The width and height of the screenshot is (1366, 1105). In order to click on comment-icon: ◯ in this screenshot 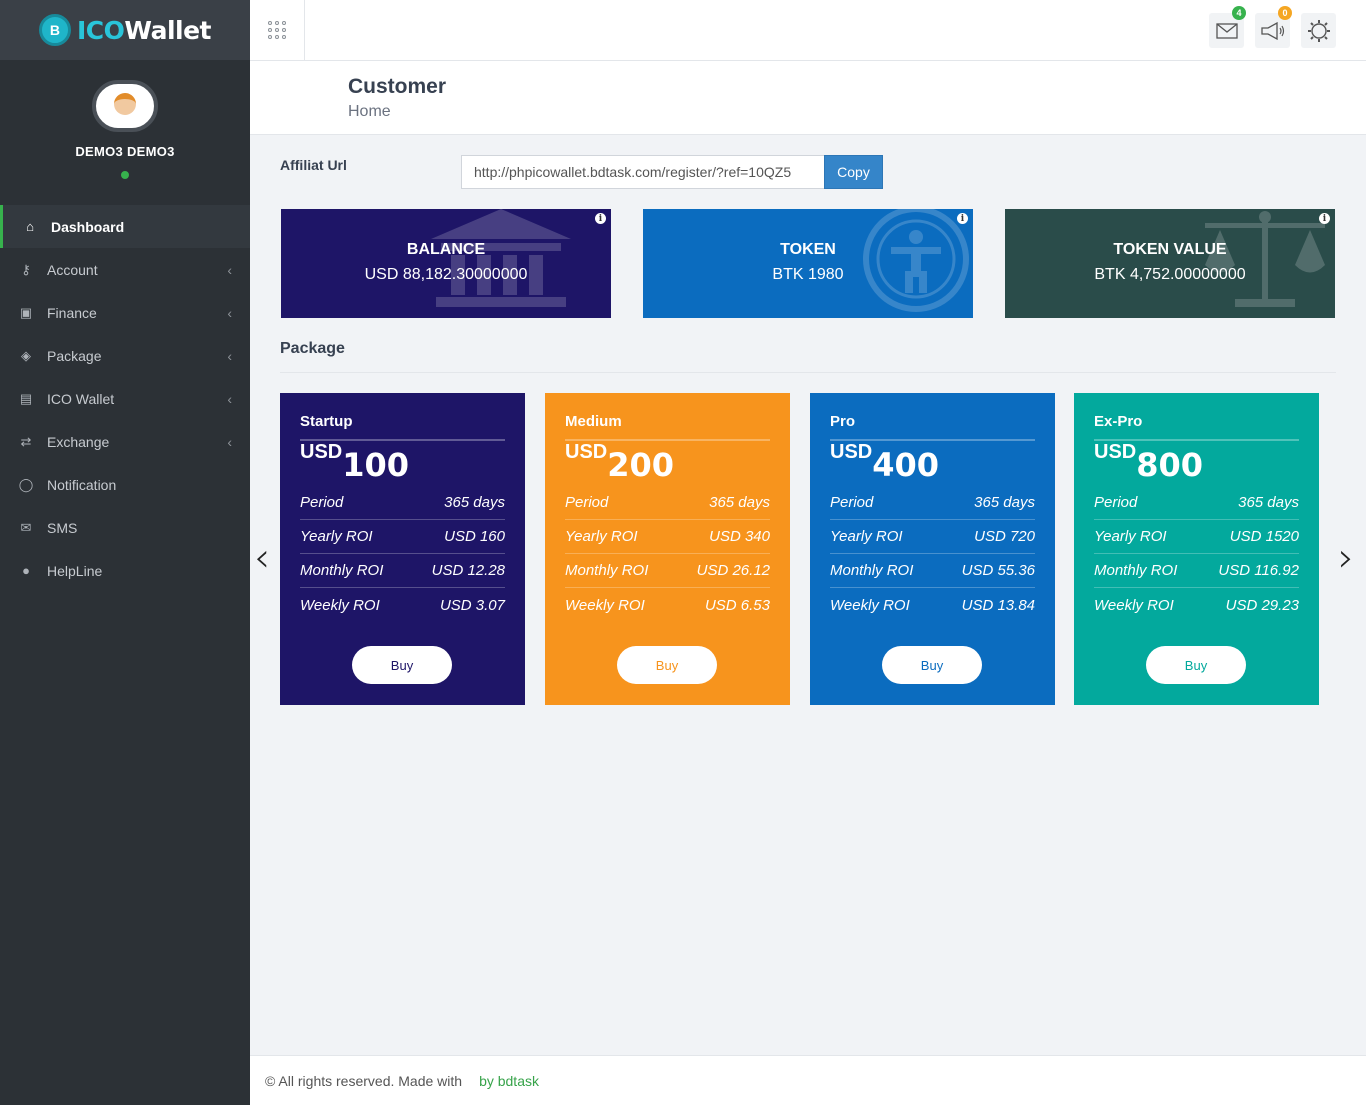, I will do `click(26, 484)`.